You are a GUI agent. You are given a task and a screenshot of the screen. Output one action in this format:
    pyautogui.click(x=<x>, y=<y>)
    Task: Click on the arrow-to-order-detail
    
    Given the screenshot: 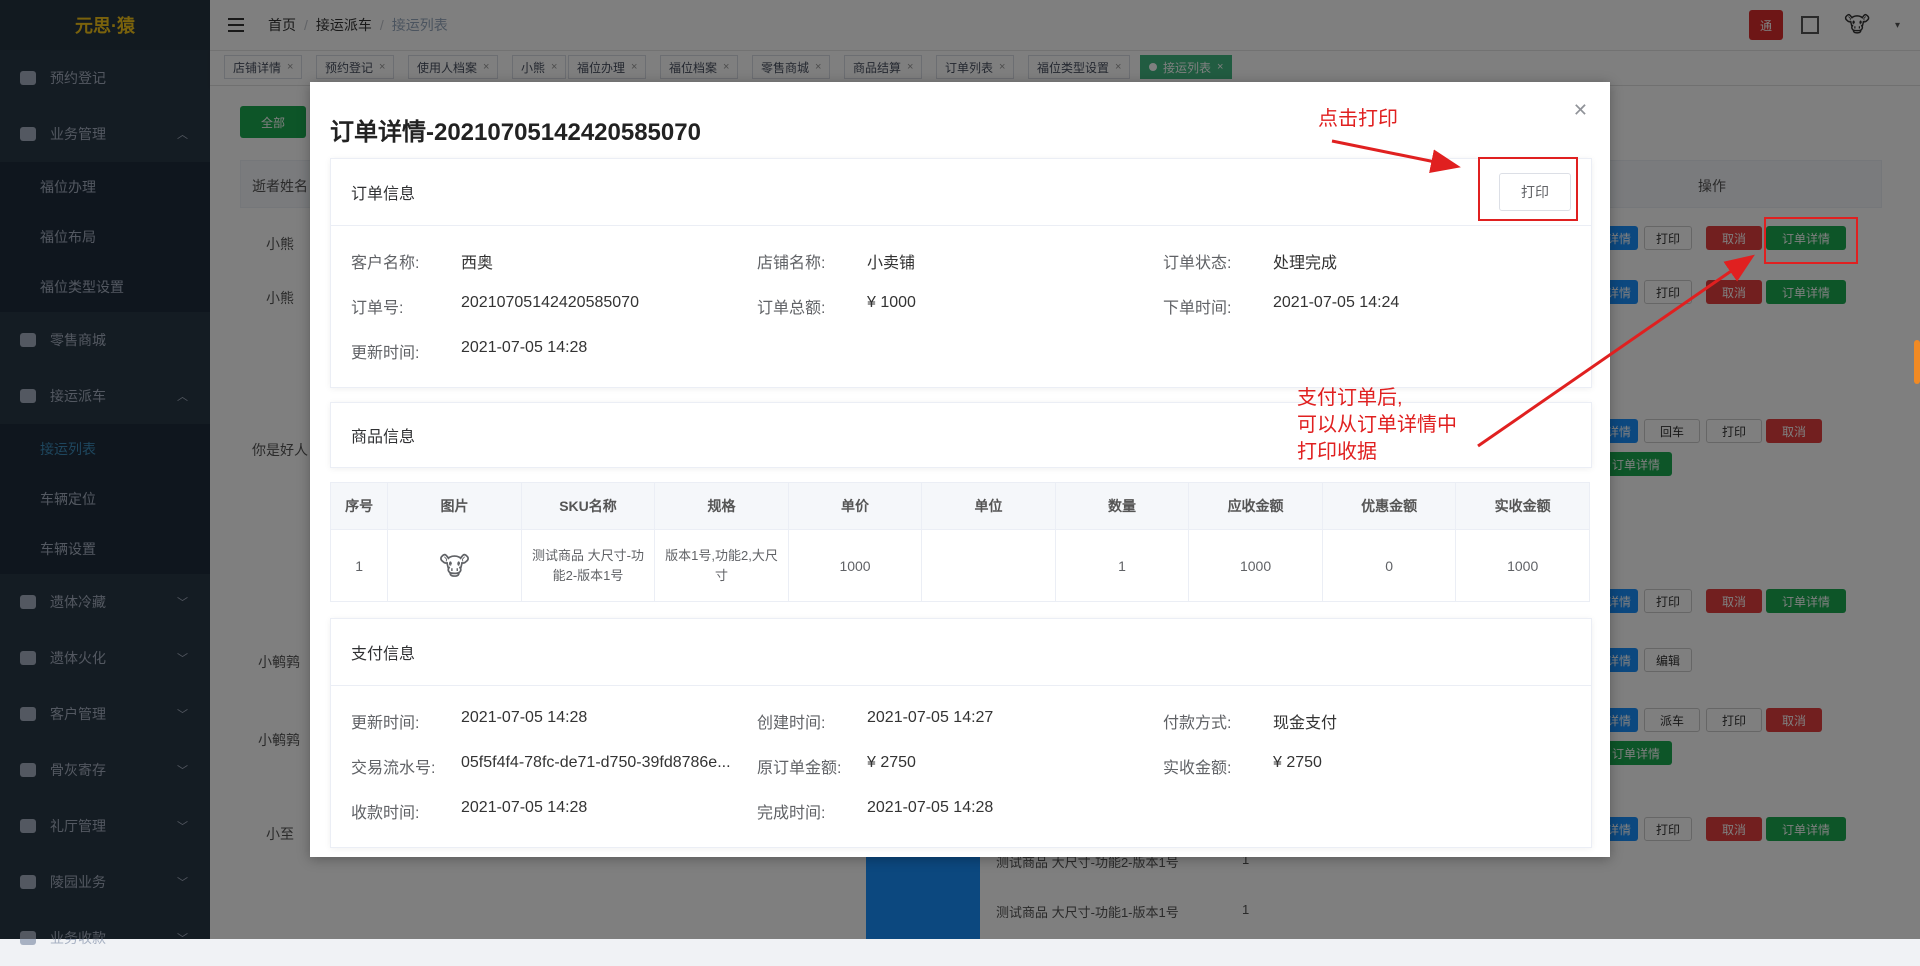 What is the action you would take?
    pyautogui.click(x=1616, y=351)
    